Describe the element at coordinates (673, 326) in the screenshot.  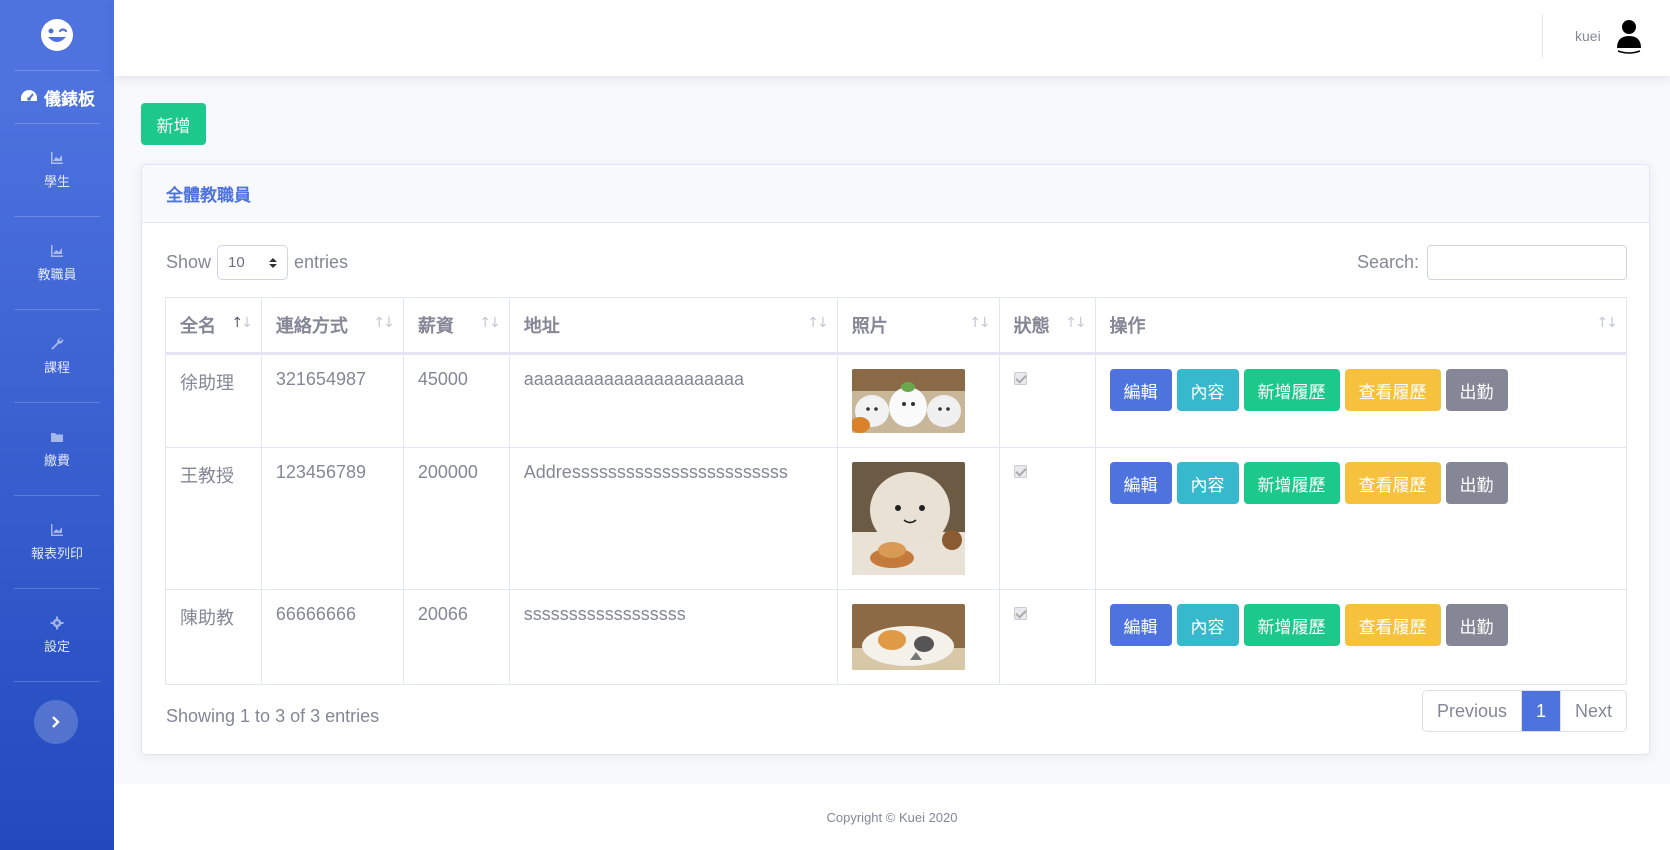
I see `column-header-address: 地址 ↑↓` at that location.